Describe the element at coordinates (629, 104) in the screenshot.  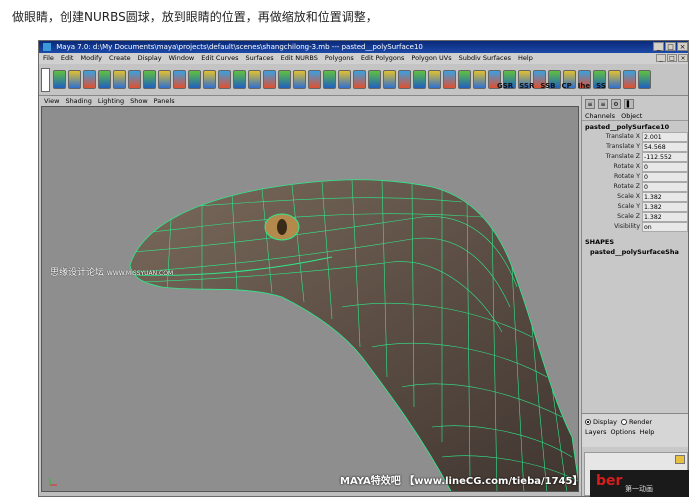
I see `toggle-panel-icon: ▌` at that location.